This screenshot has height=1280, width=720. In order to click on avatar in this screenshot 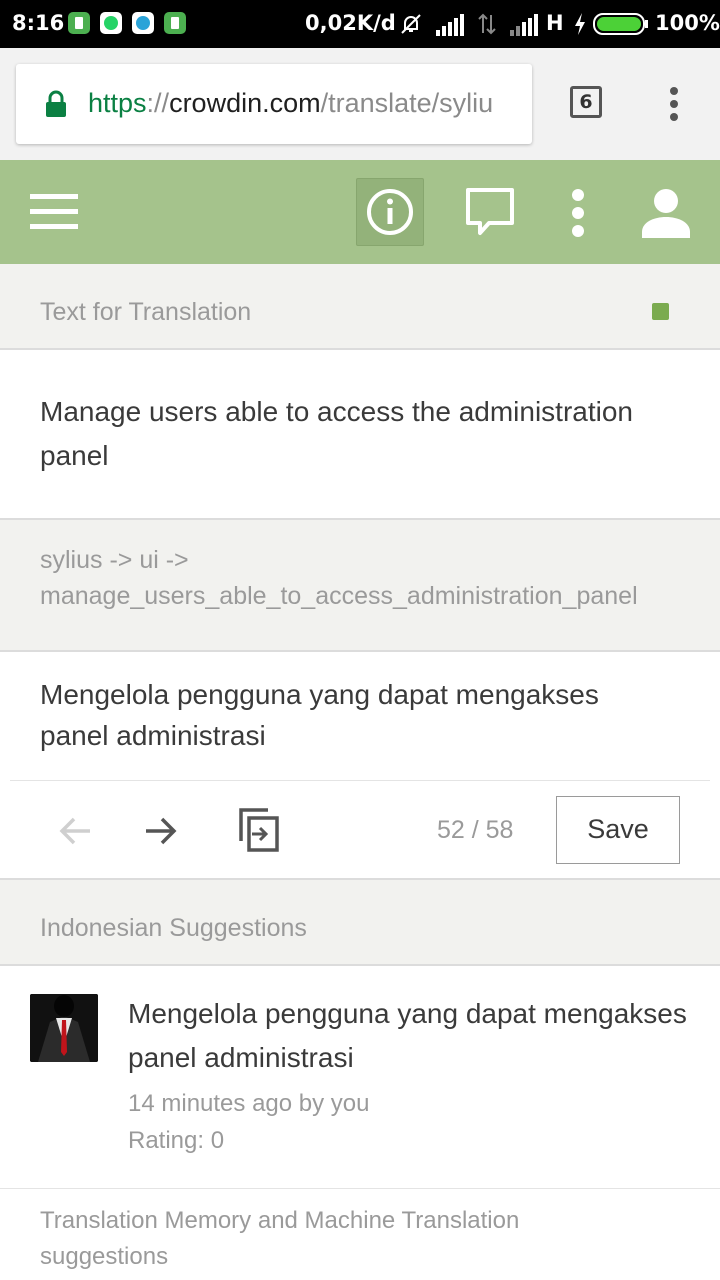, I will do `click(64, 1028)`.